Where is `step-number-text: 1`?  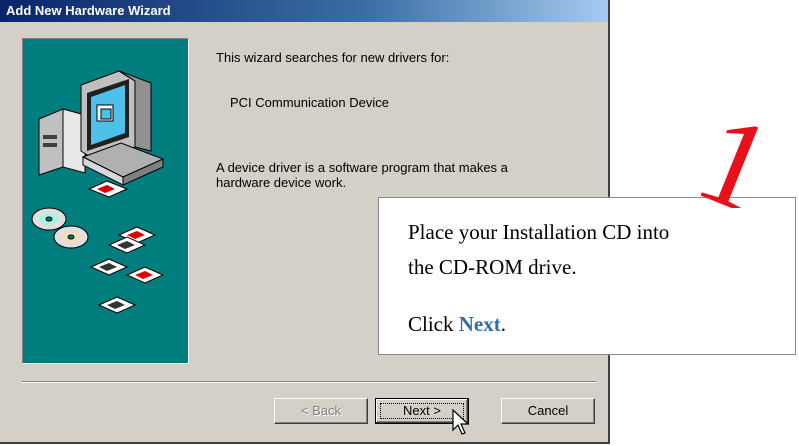
step-number-text: 1 is located at coordinates (734, 158).